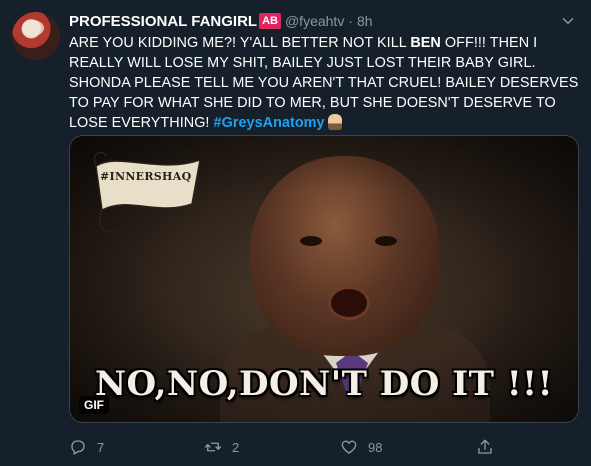  Describe the element at coordinates (36, 36) in the screenshot. I see `avatar` at that location.